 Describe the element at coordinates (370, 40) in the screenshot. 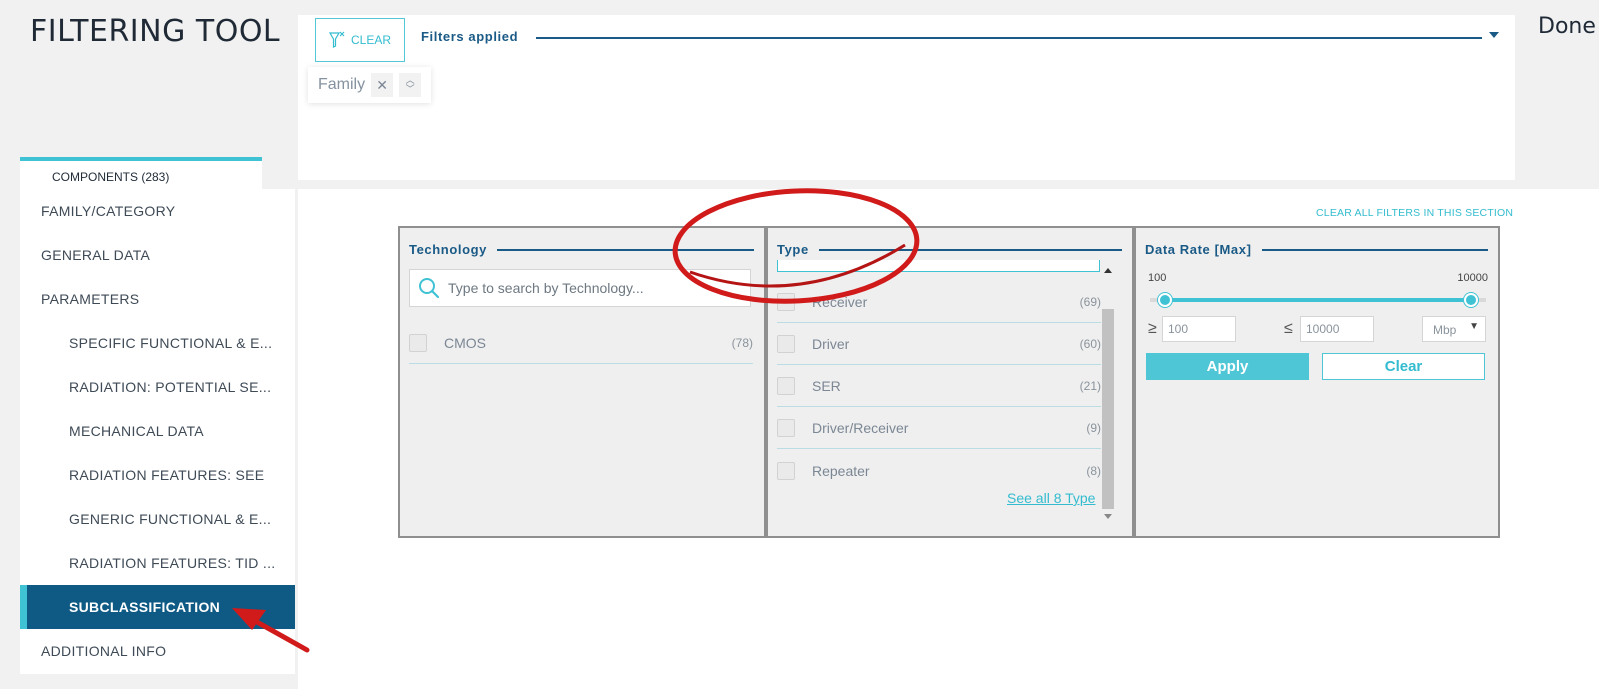

I see `clear-filters-label: CLEAR` at that location.